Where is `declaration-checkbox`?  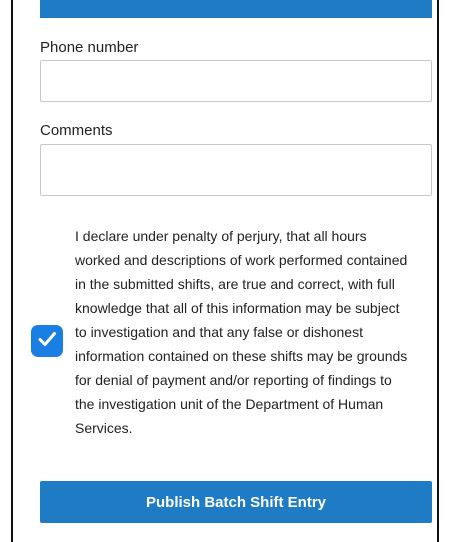
declaration-checkbox is located at coordinates (47, 341).